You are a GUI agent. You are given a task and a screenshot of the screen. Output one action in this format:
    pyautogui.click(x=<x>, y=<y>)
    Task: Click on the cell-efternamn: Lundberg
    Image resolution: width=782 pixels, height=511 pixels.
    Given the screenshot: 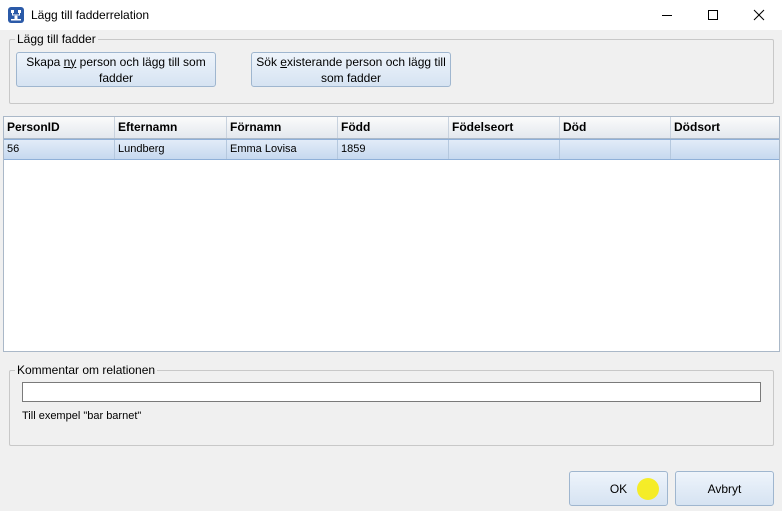 What is the action you would take?
    pyautogui.click(x=171, y=149)
    